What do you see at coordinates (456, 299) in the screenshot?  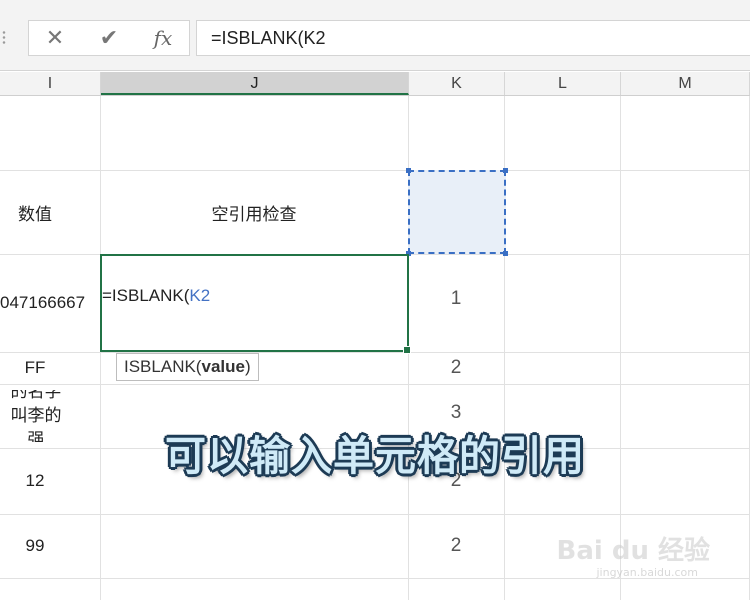 I see `cell-k-value: 1` at bounding box center [456, 299].